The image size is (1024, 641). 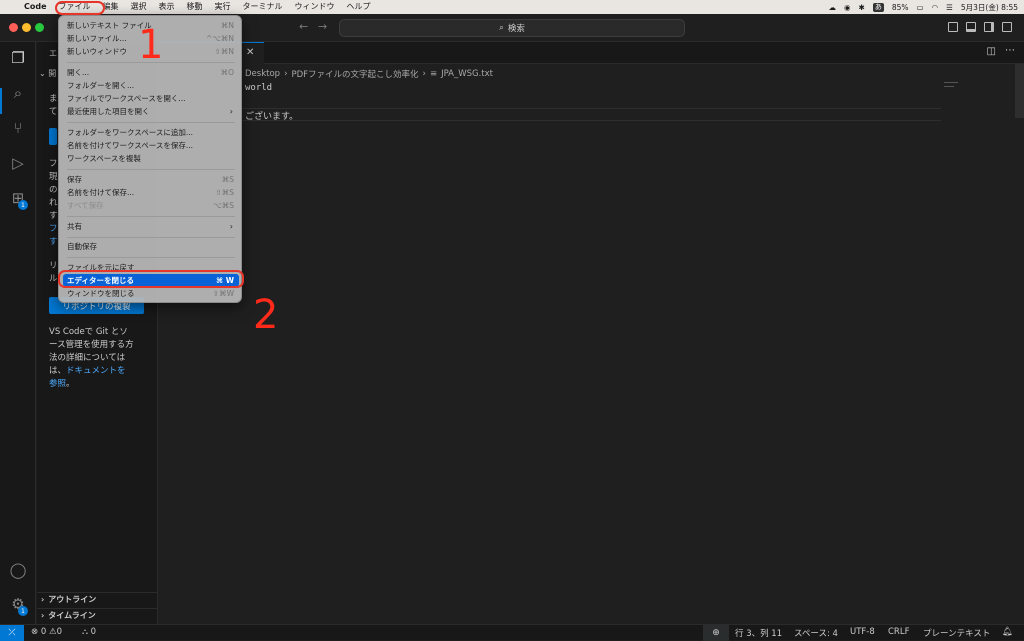 I want to click on menu-window: ウィンドウ, so click(x=315, y=7).